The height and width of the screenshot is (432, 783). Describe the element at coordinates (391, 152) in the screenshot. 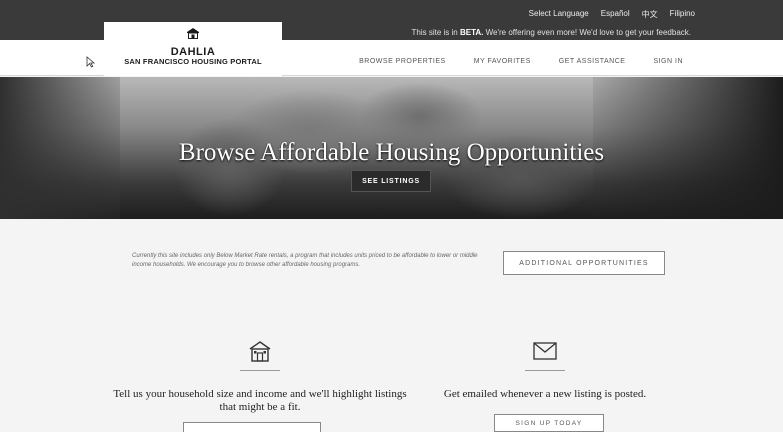

I see `hero-title: Browse Affordable Housing Opportunities` at that location.